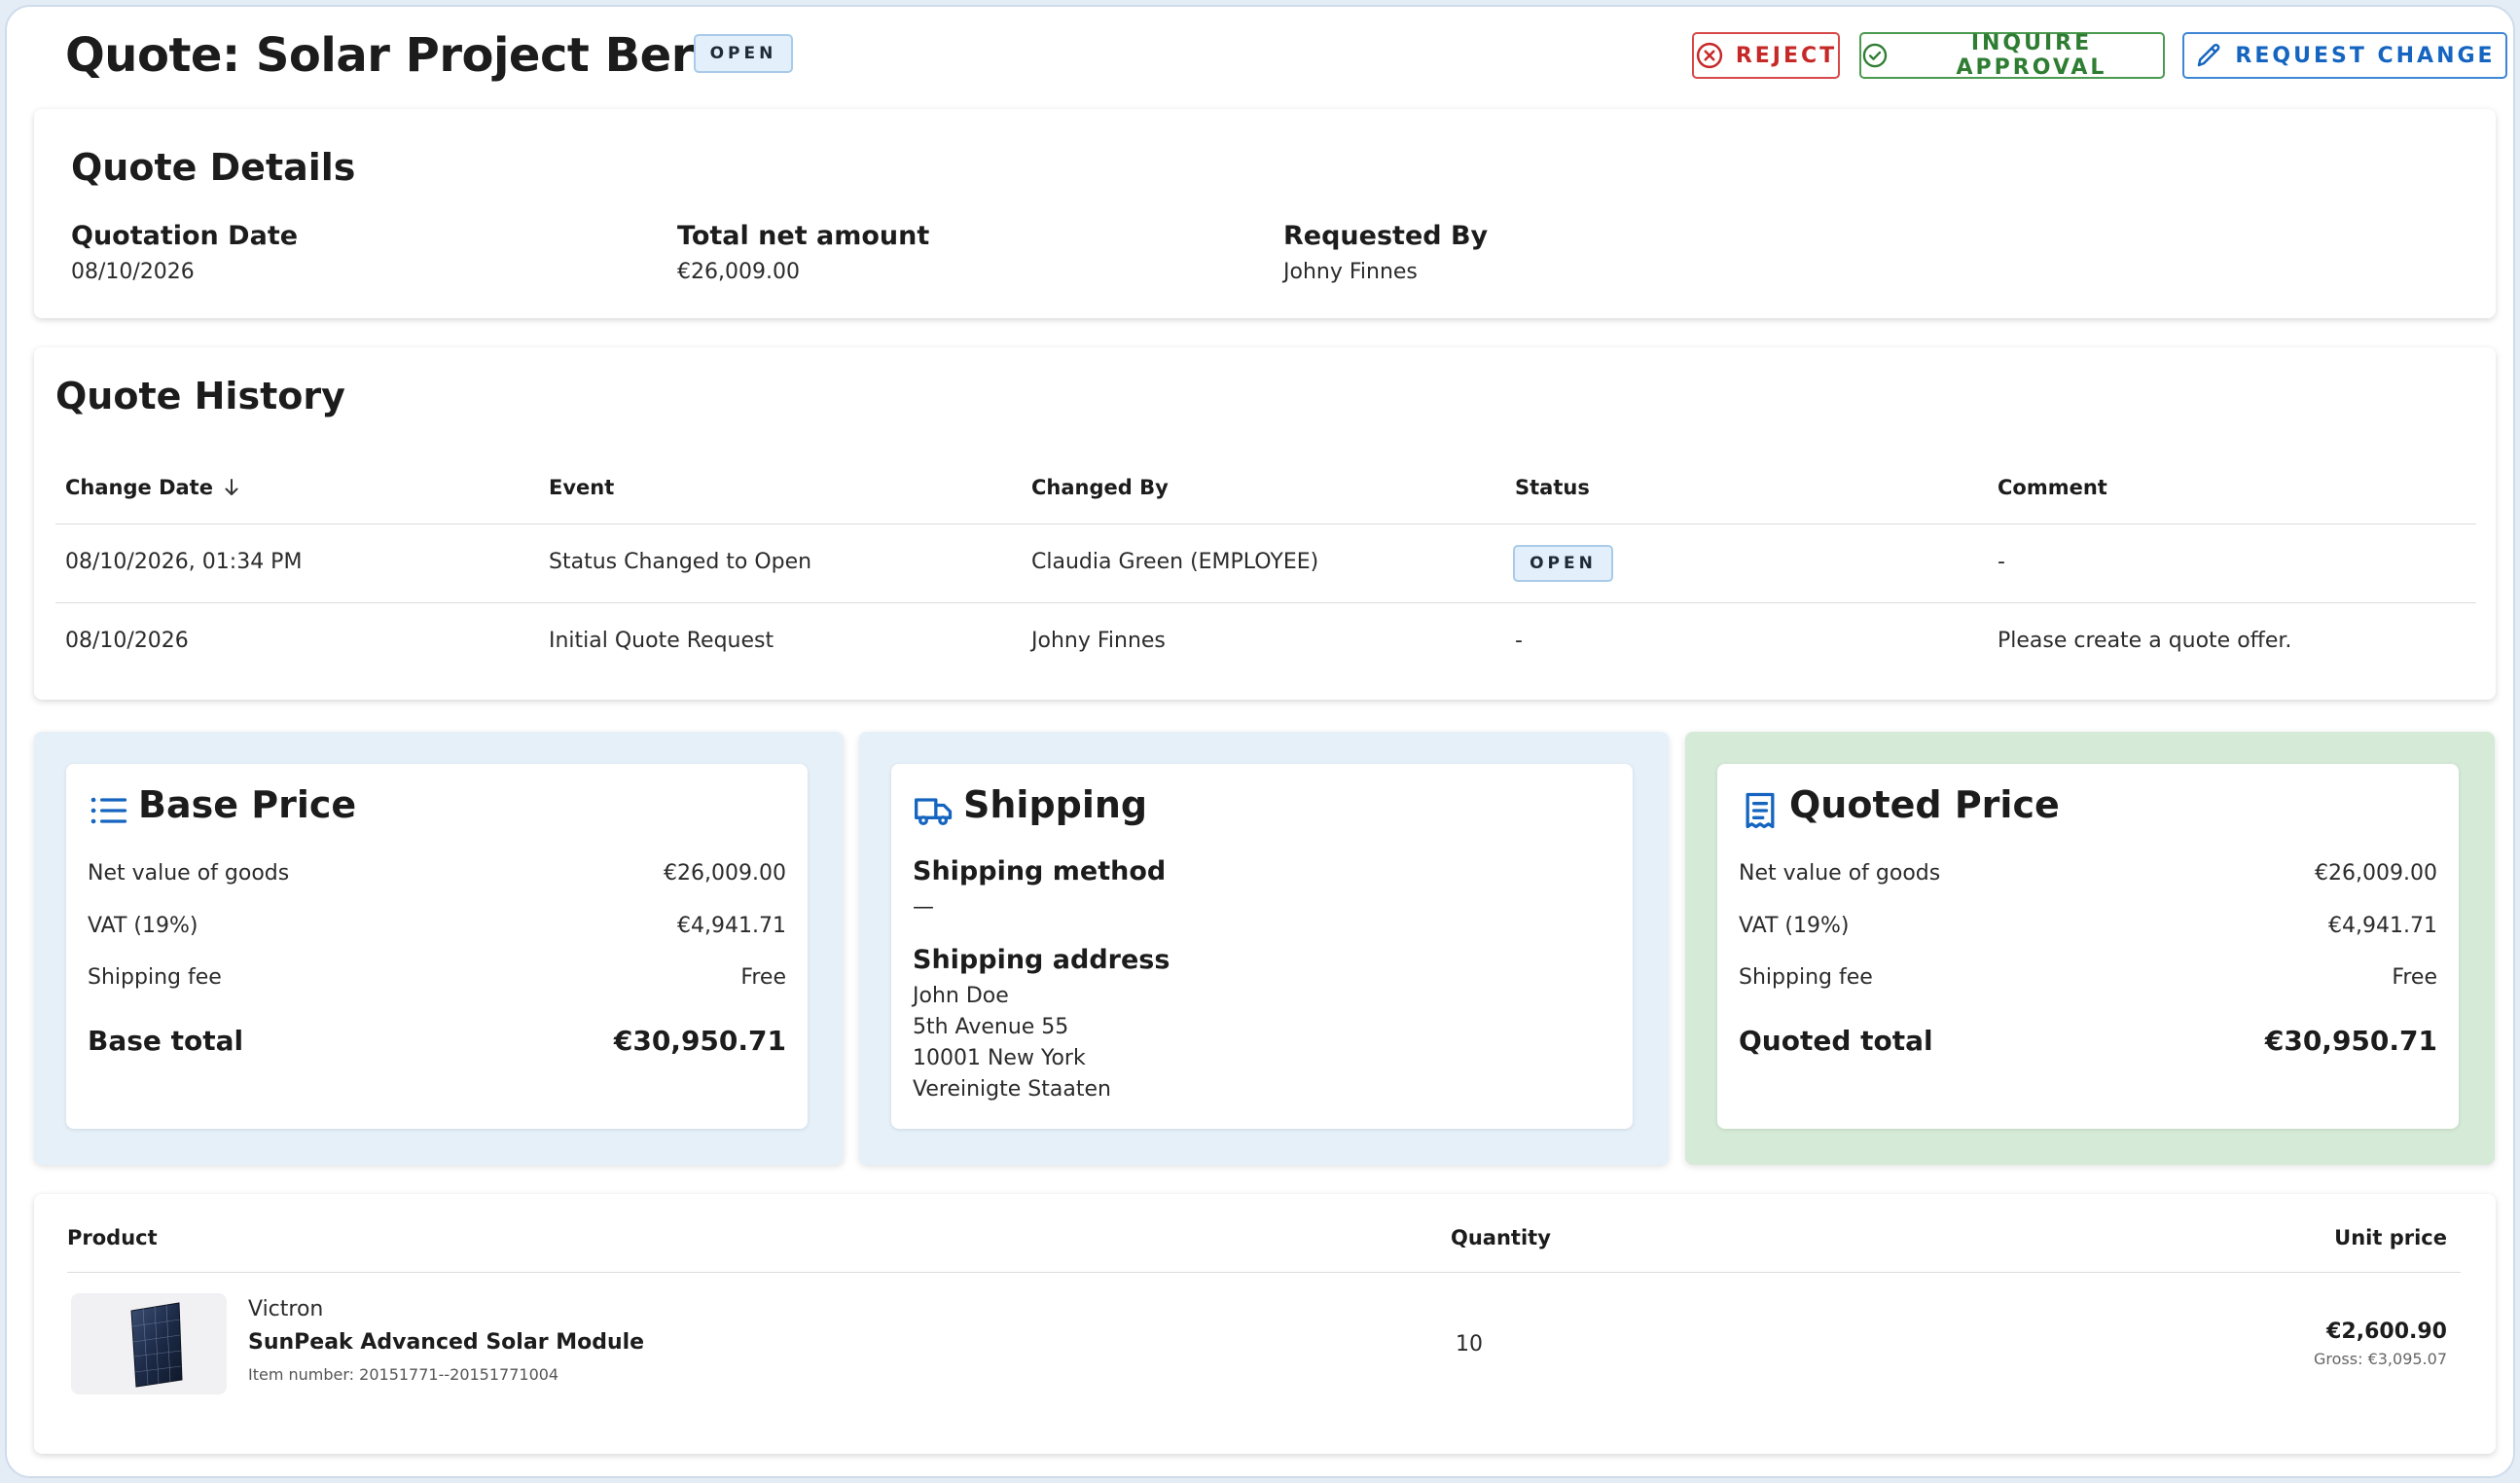 The image size is (2520, 1483). What do you see at coordinates (2088, 926) in the screenshot?
I see `quoted-vat-row: VAT (19%) €4,941.71` at bounding box center [2088, 926].